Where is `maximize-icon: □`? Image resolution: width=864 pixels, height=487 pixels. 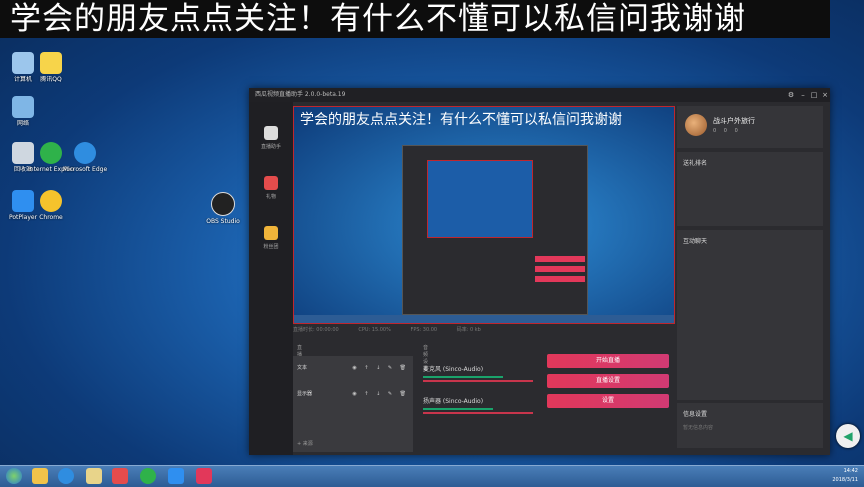 maximize-icon: □ is located at coordinates (814, 95).